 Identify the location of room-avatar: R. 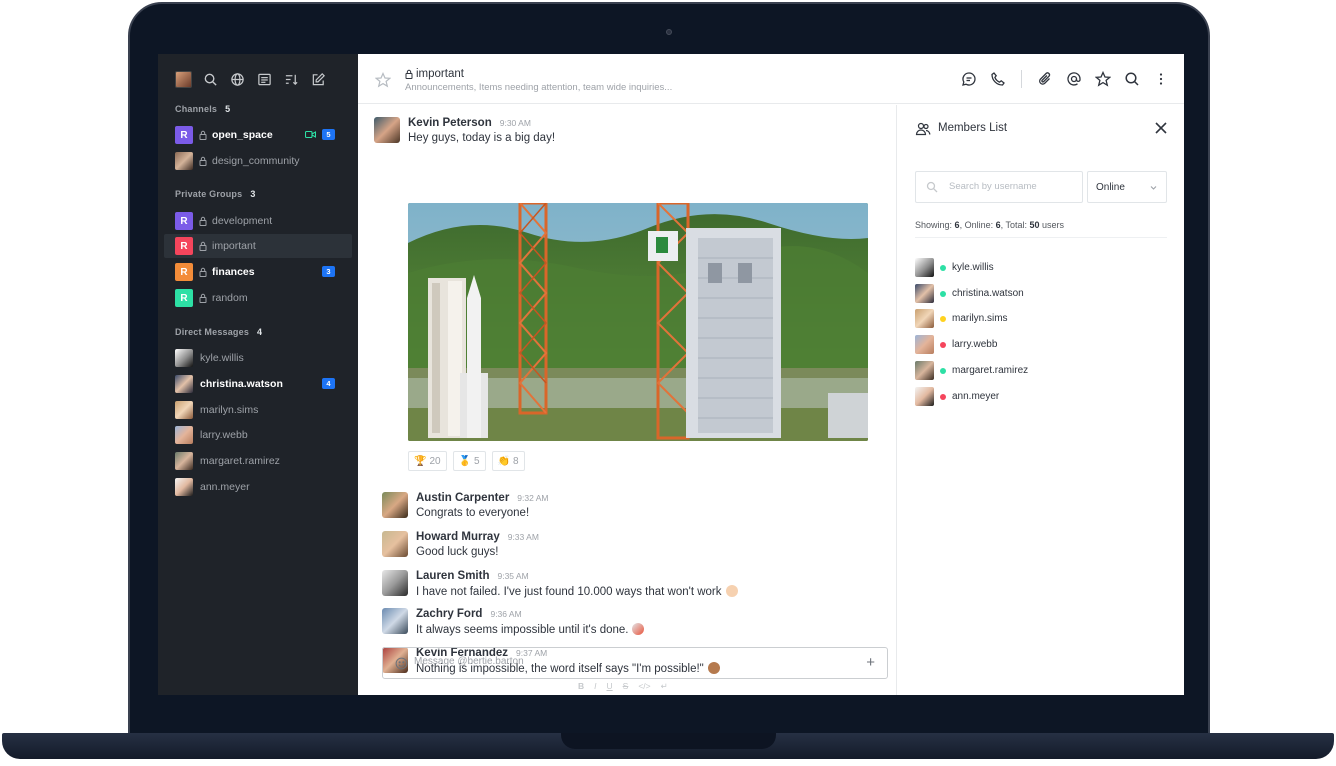
(184, 246).